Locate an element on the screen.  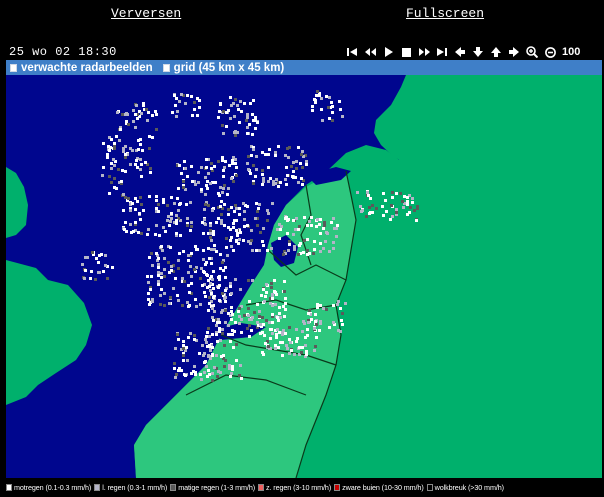
last-frame-icon is located at coordinates (442, 52).